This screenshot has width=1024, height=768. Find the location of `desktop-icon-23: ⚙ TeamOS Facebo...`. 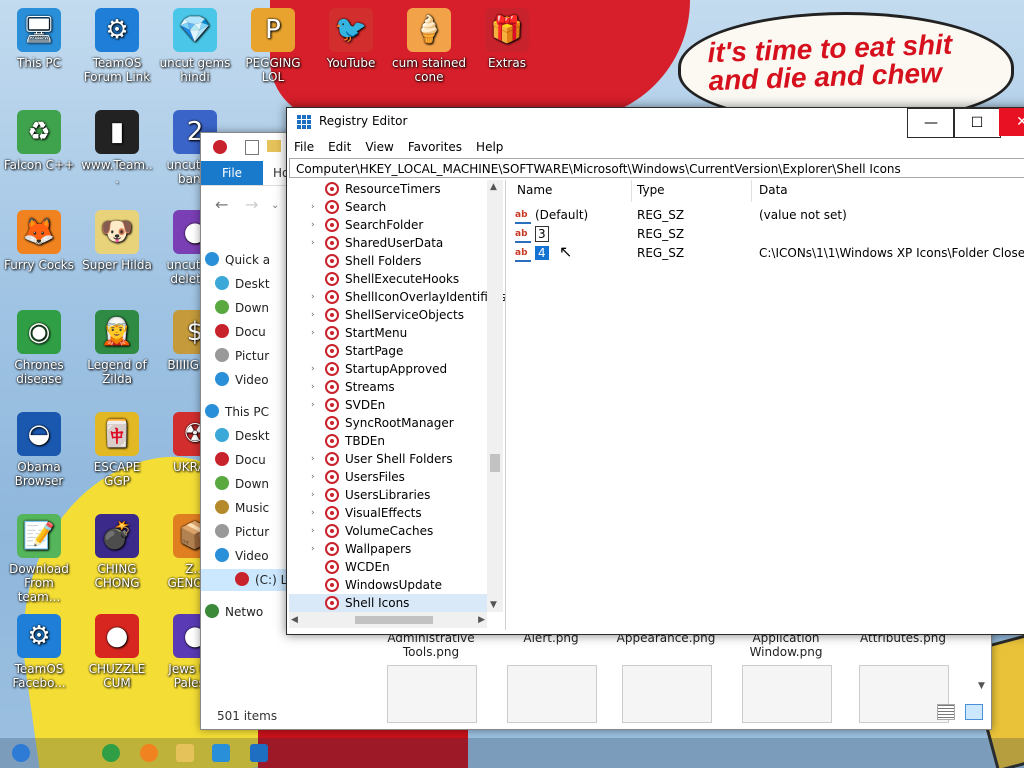

desktop-icon-23: ⚙ TeamOS Facebo... is located at coordinates (39, 652).